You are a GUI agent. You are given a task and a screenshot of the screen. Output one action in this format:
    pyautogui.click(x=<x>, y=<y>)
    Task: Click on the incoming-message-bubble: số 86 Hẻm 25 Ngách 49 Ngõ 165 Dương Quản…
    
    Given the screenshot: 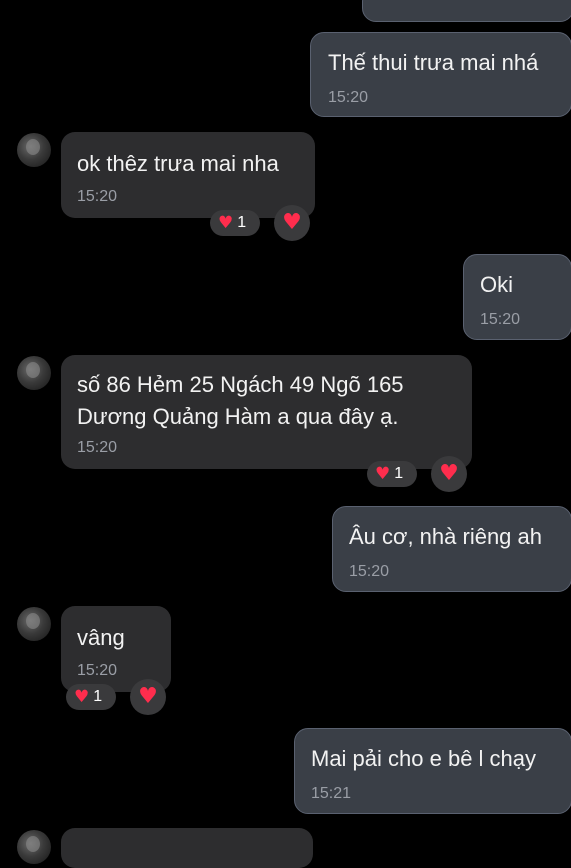 What is the action you would take?
    pyautogui.click(x=266, y=412)
    